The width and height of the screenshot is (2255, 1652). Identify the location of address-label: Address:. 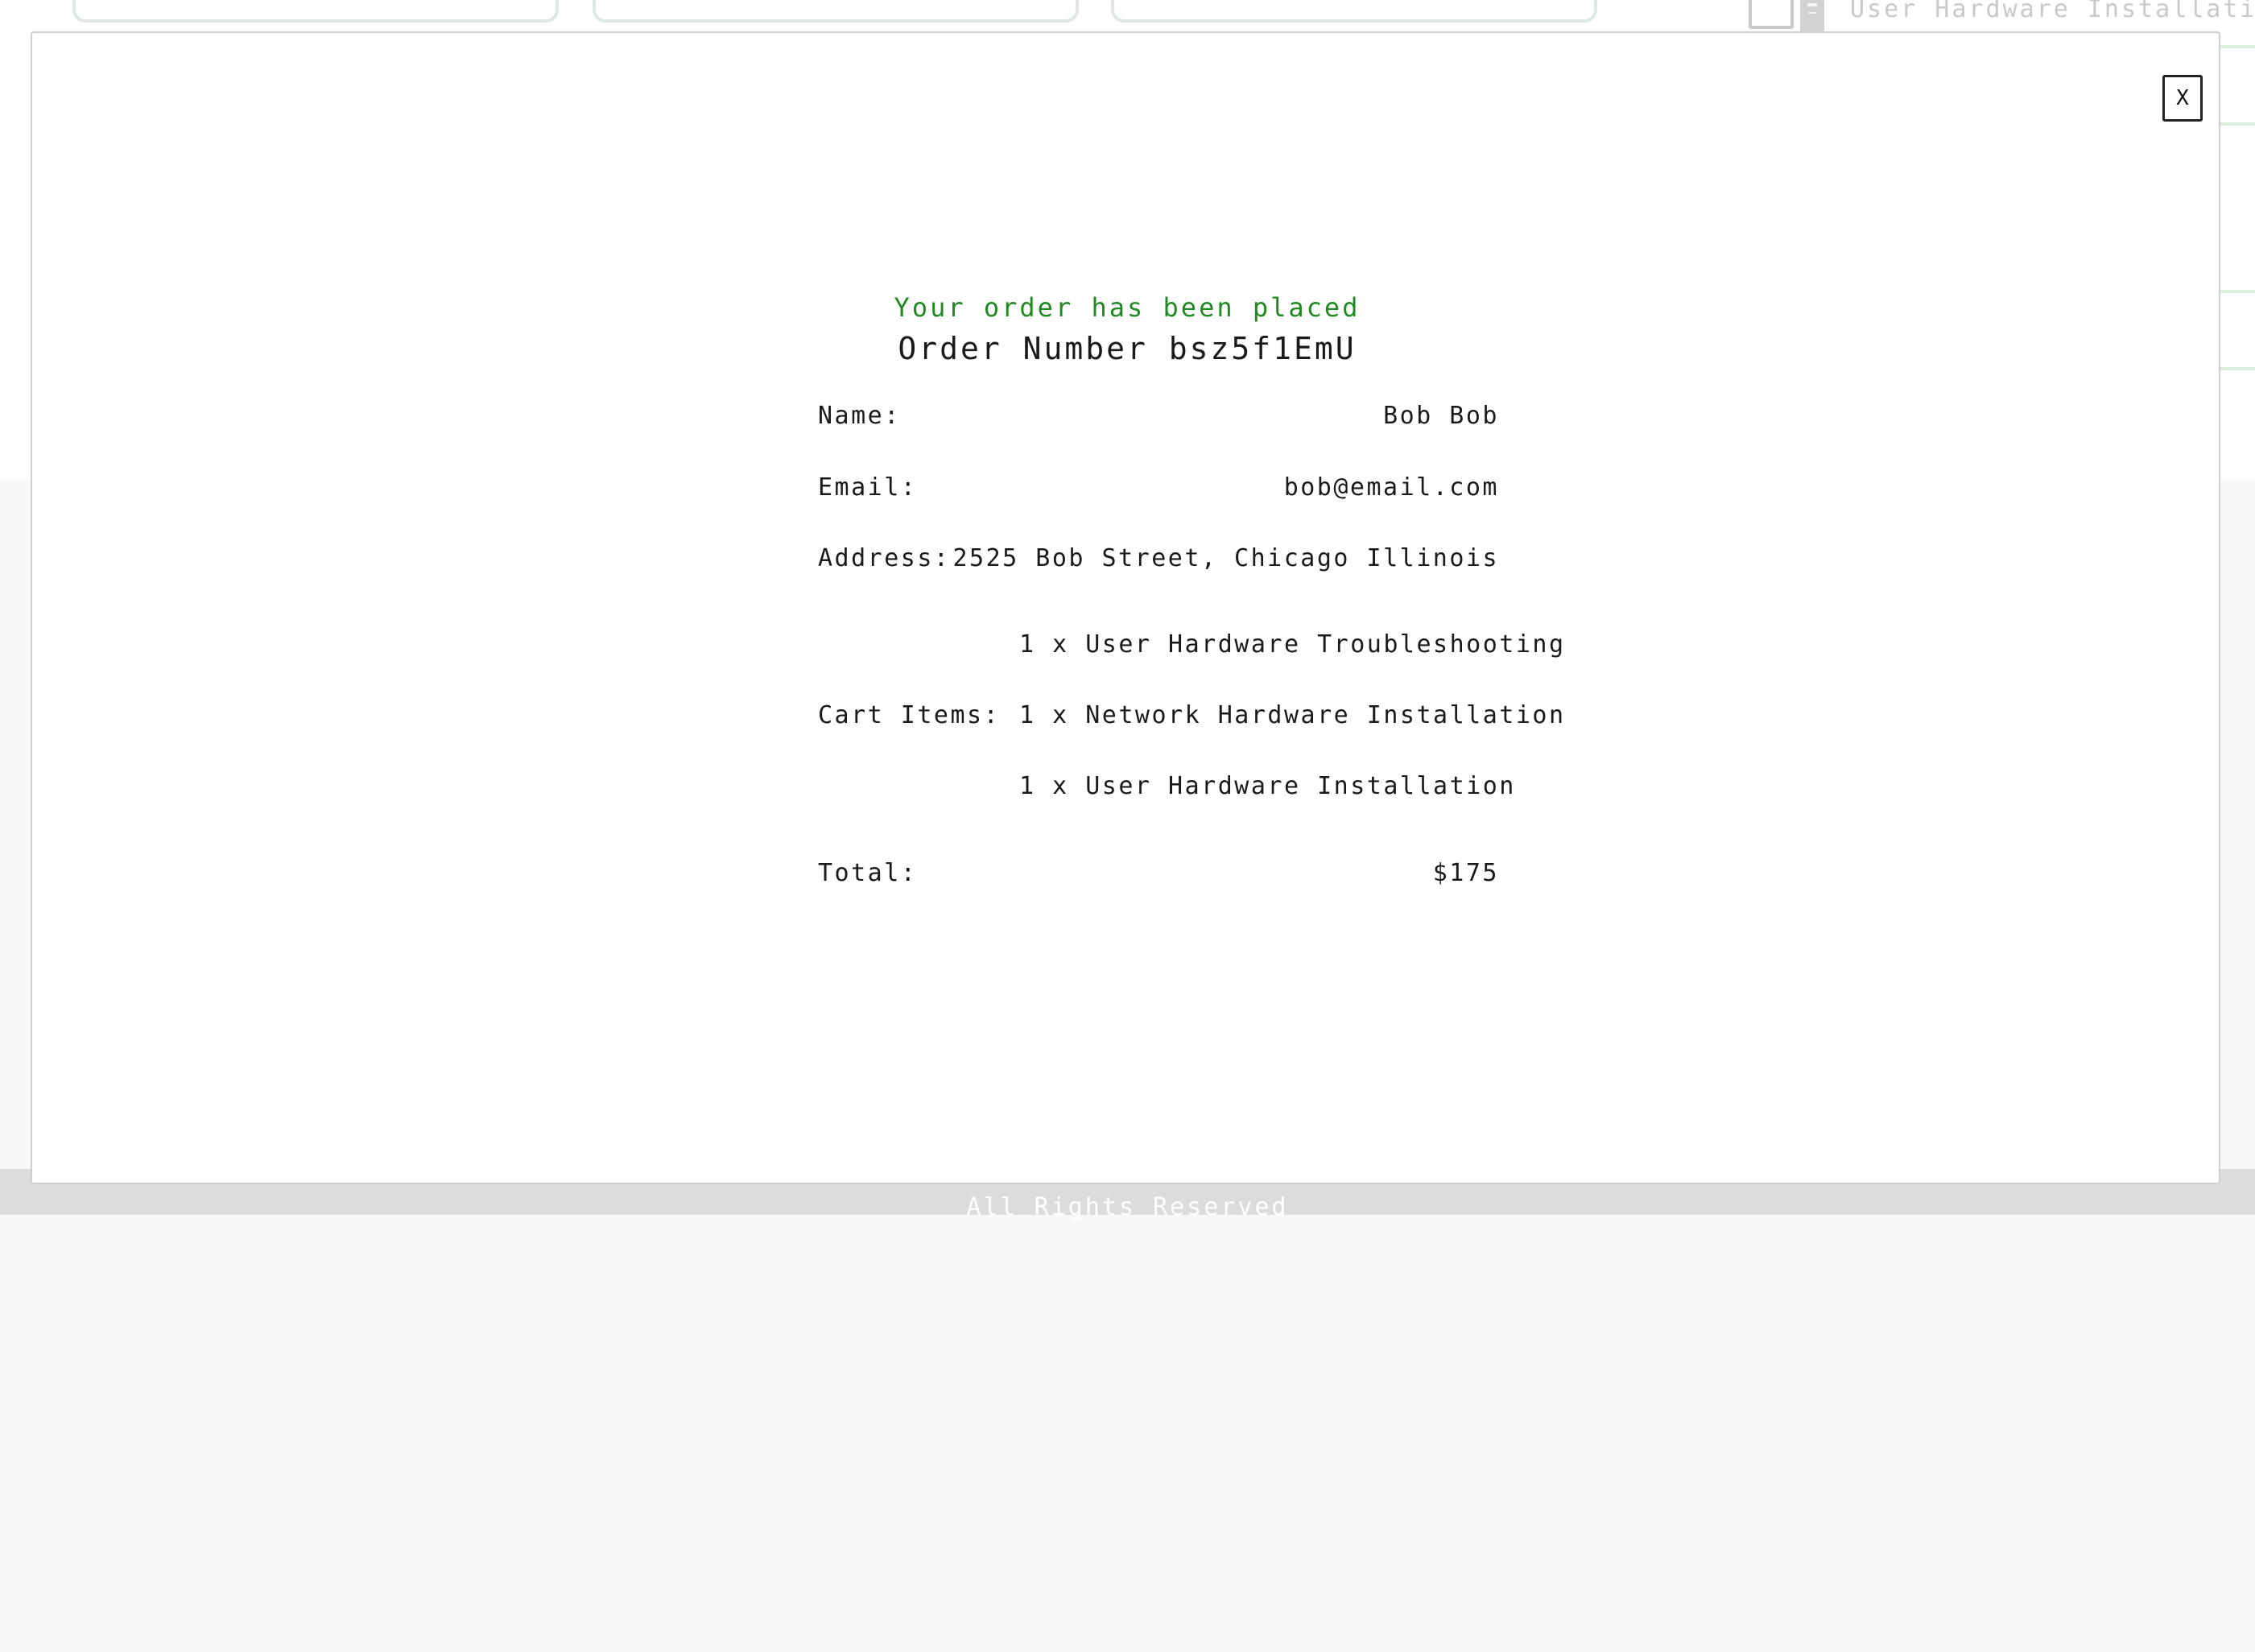
(884, 558).